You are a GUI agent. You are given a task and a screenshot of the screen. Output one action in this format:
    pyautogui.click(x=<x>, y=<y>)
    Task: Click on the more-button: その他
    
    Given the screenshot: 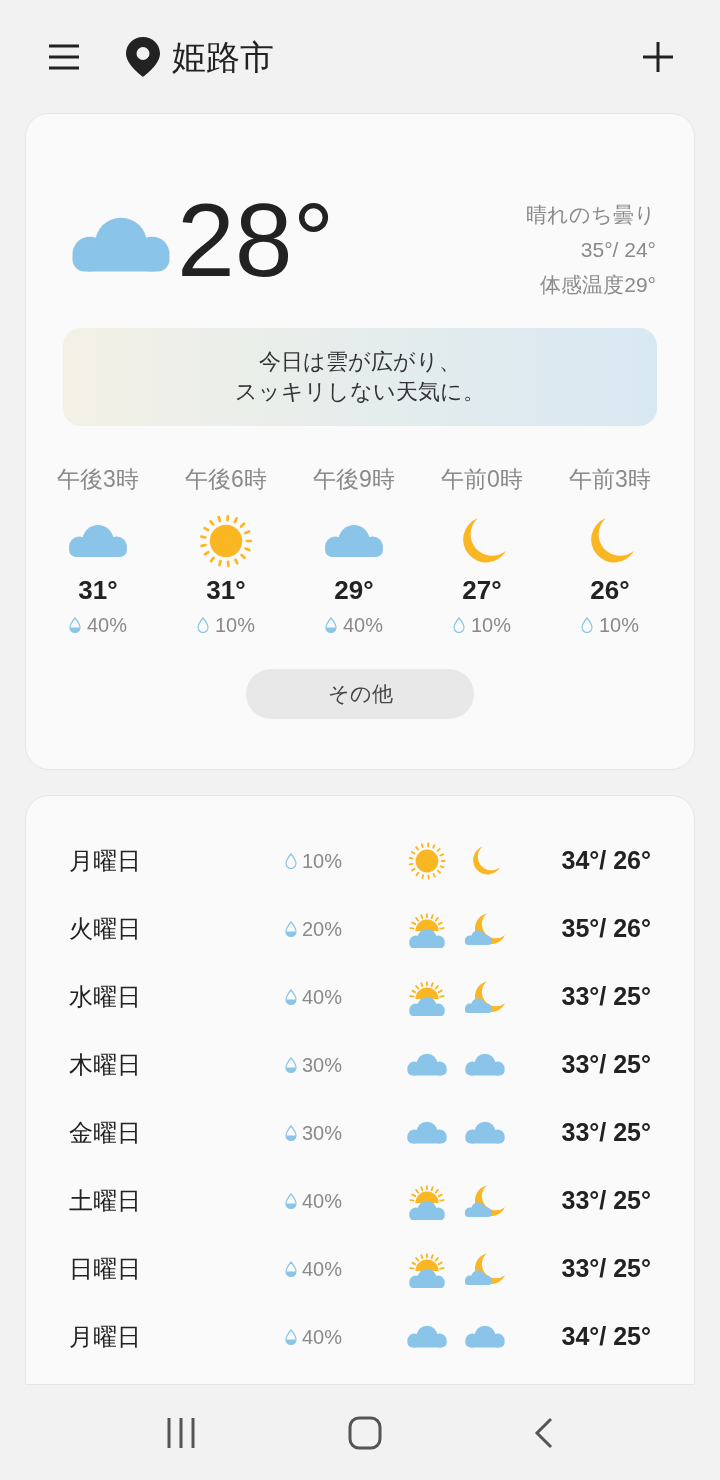 What is the action you would take?
    pyautogui.click(x=360, y=694)
    